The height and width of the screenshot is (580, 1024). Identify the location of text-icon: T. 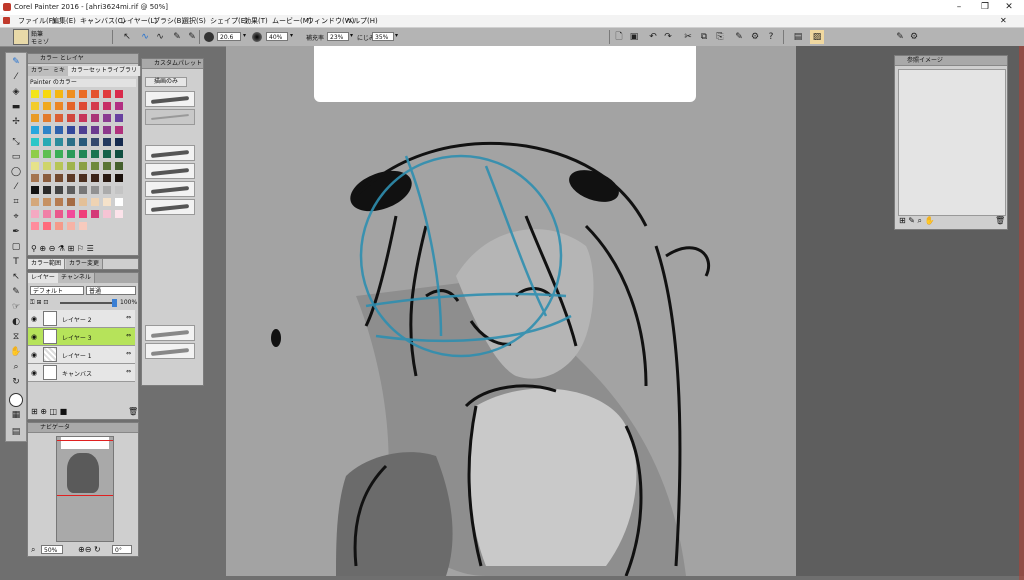
(16, 262).